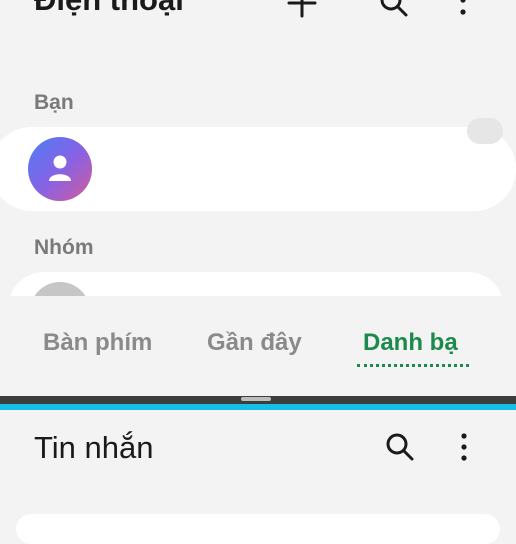 The width and height of the screenshot is (516, 544). What do you see at coordinates (109, 9) in the screenshot?
I see `app-title: Điện thoại` at bounding box center [109, 9].